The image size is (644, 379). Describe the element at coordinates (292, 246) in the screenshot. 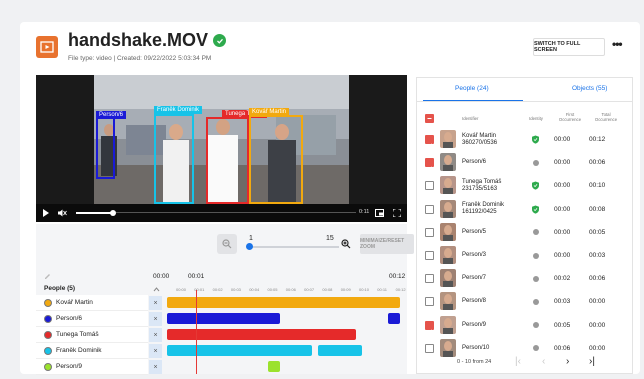

I see `zoom-slider` at that location.